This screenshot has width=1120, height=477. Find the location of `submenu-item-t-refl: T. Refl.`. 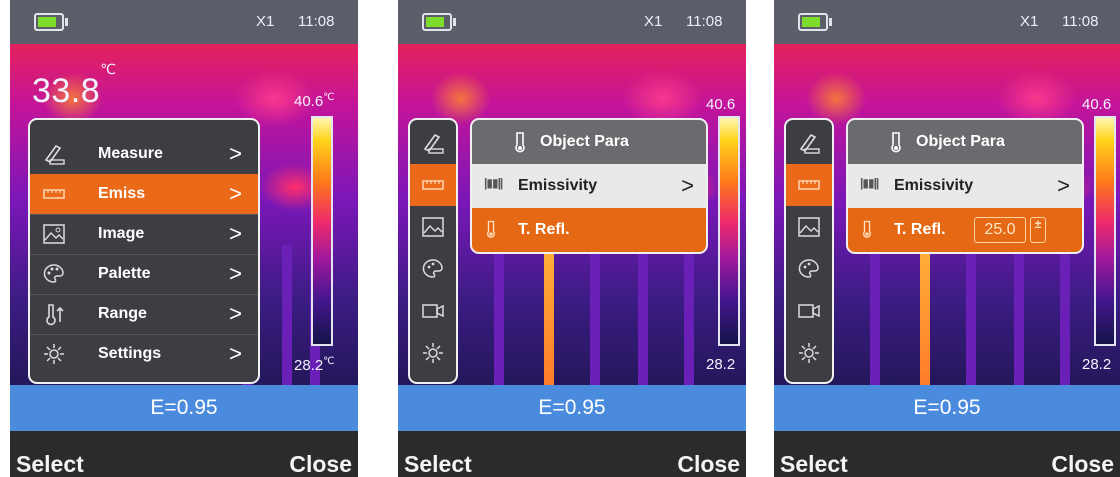

submenu-item-t-refl: T. Refl. is located at coordinates (589, 230).